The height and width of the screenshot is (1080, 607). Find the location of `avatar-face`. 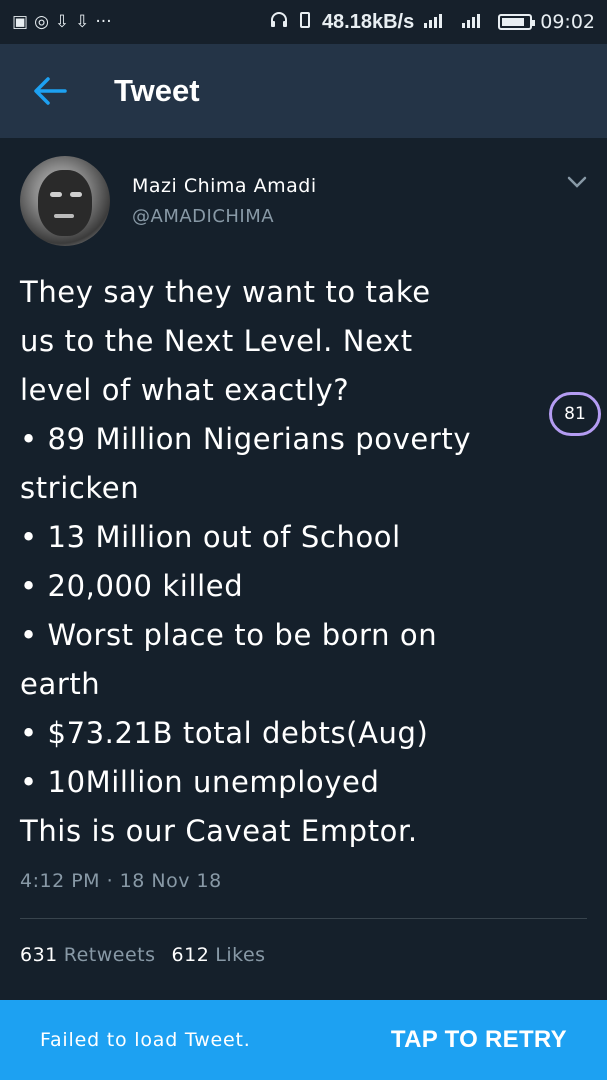

avatar-face is located at coordinates (65, 203).